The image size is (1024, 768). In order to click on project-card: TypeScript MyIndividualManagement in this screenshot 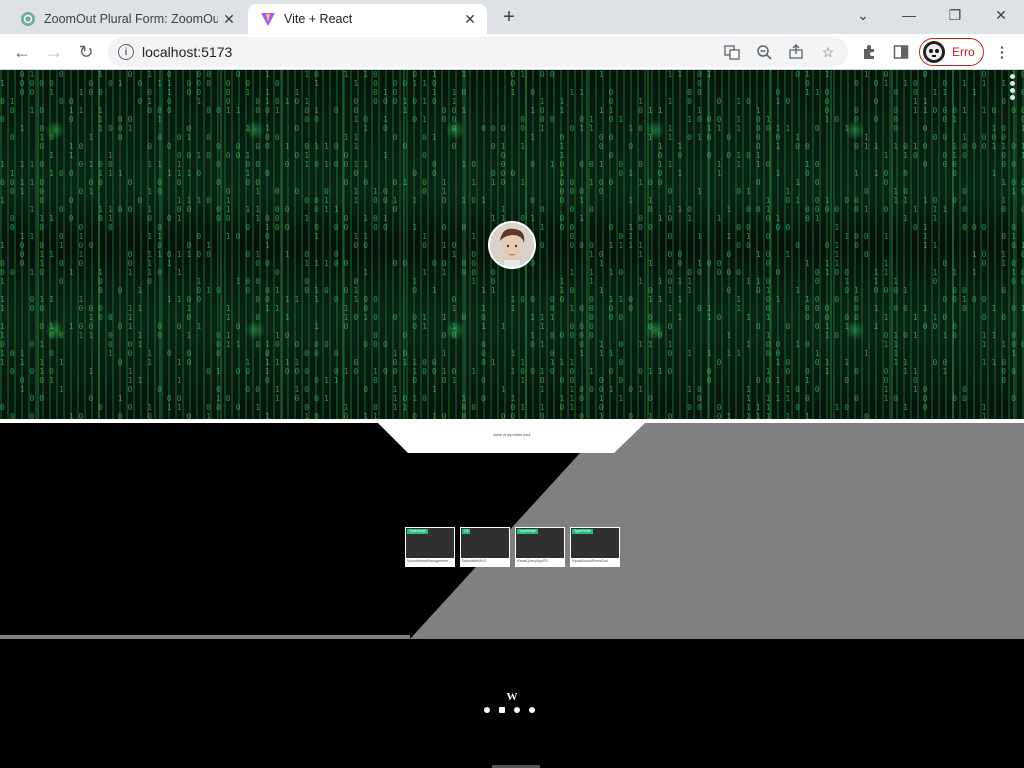, I will do `click(430, 547)`.